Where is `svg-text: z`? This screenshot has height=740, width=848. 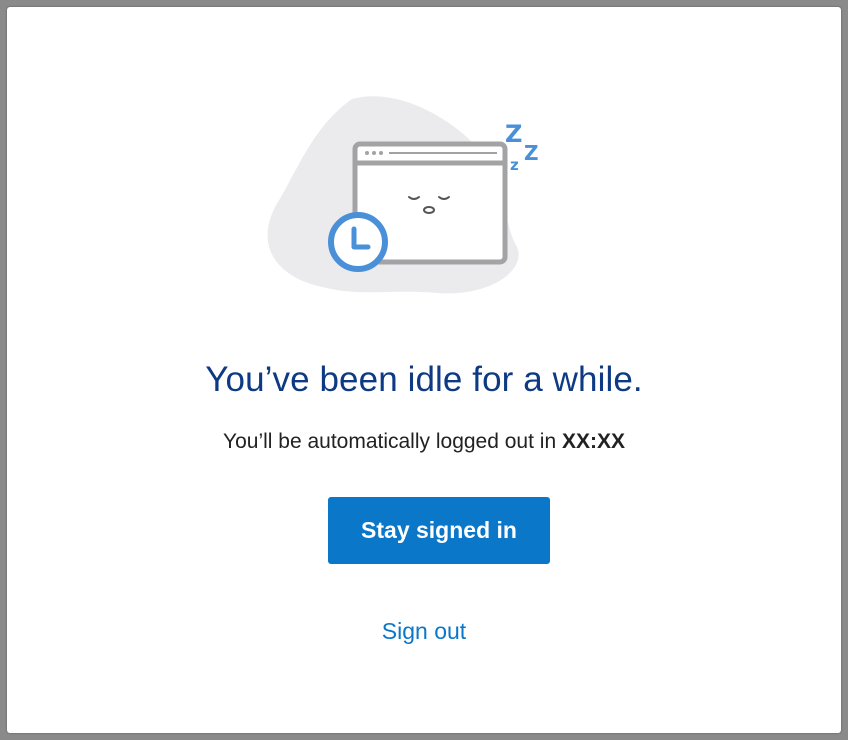
svg-text: z is located at coordinates (514, 165).